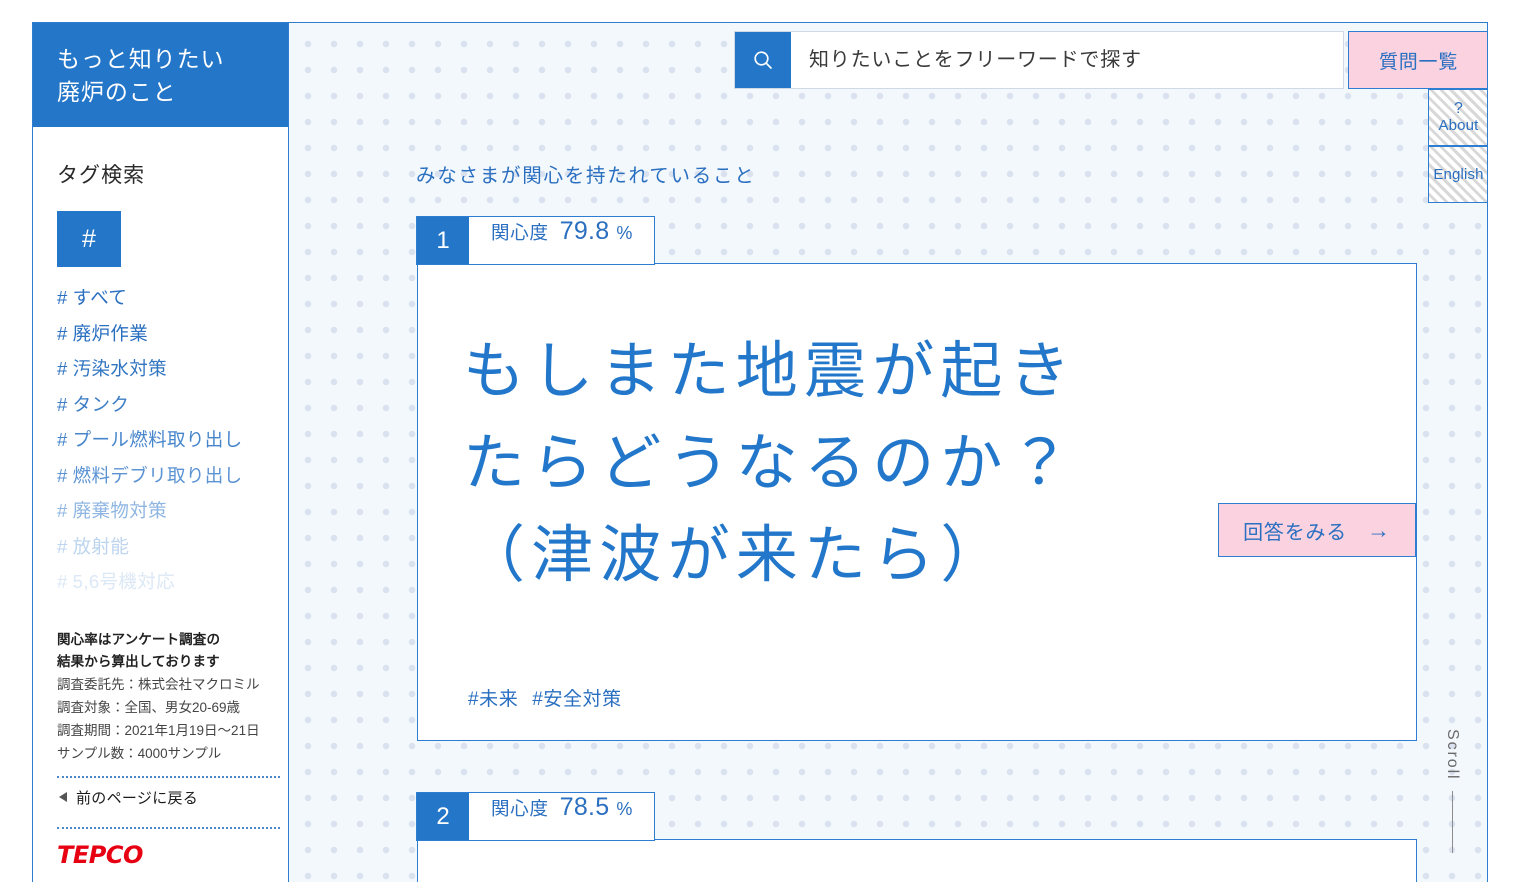 This screenshot has height=882, width=1518. I want to click on site-title: もっと知りたい 廃炉のこと, so click(160, 75).